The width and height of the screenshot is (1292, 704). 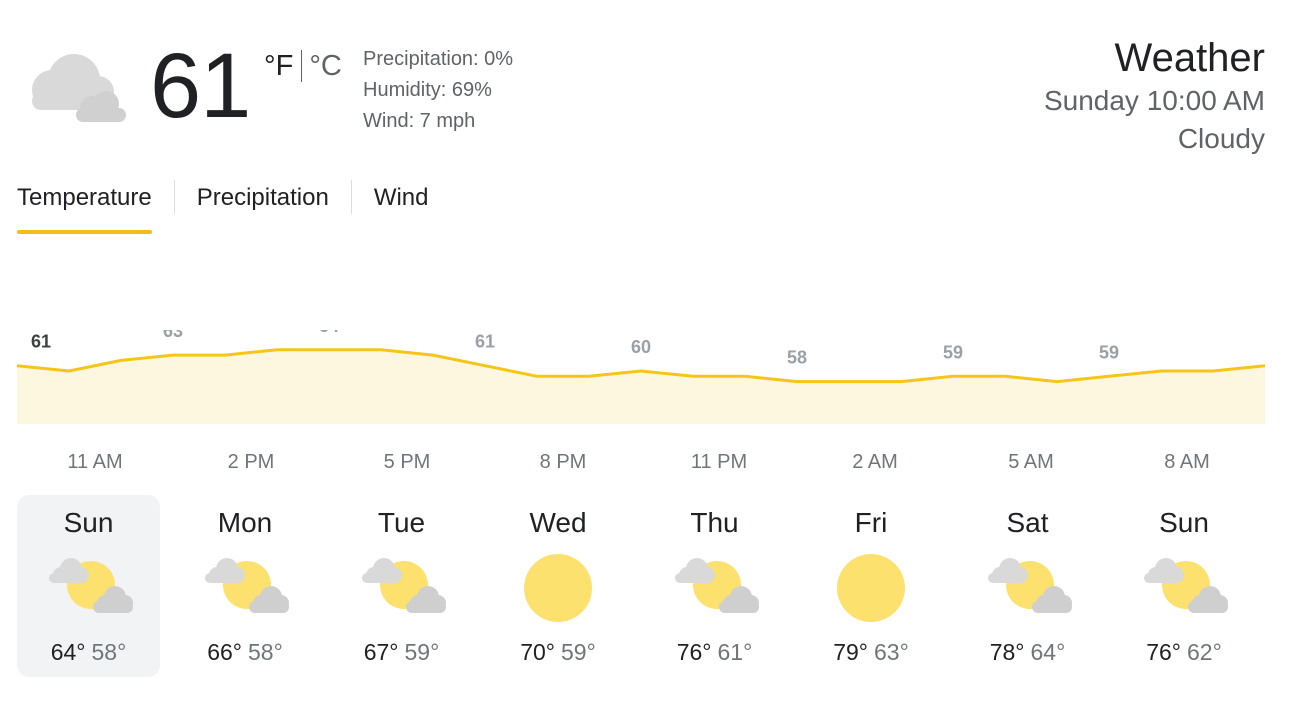 I want to click on chart-x-tick-label: 8 PM, so click(x=563, y=462).